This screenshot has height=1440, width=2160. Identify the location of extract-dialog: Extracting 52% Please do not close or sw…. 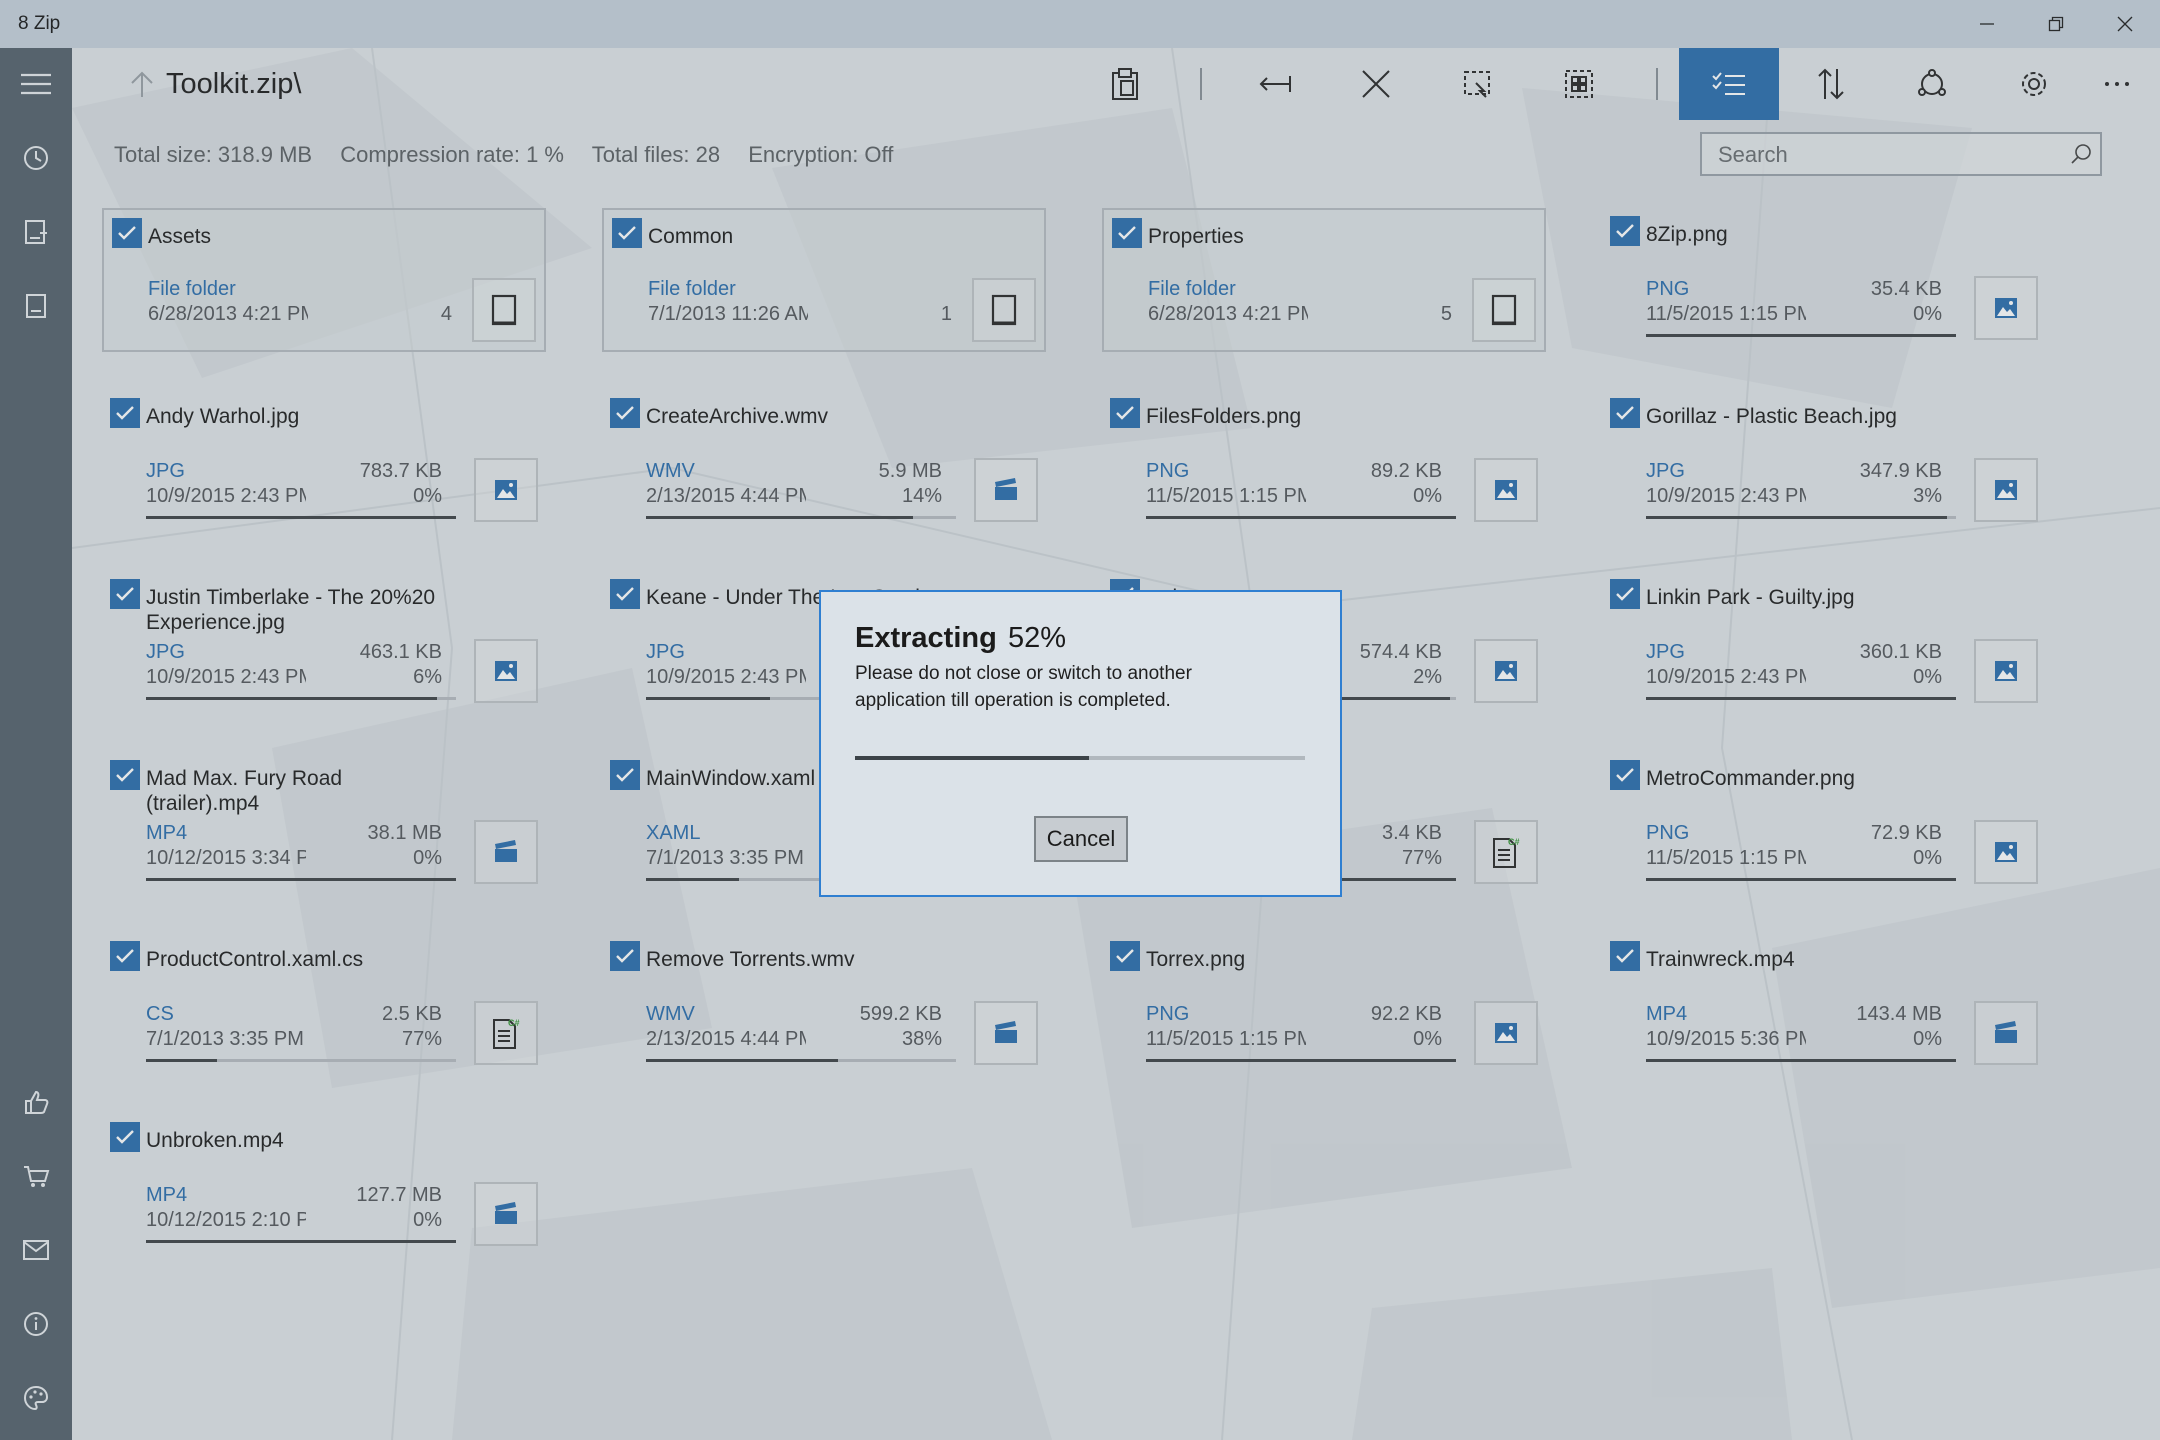
(1080, 743).